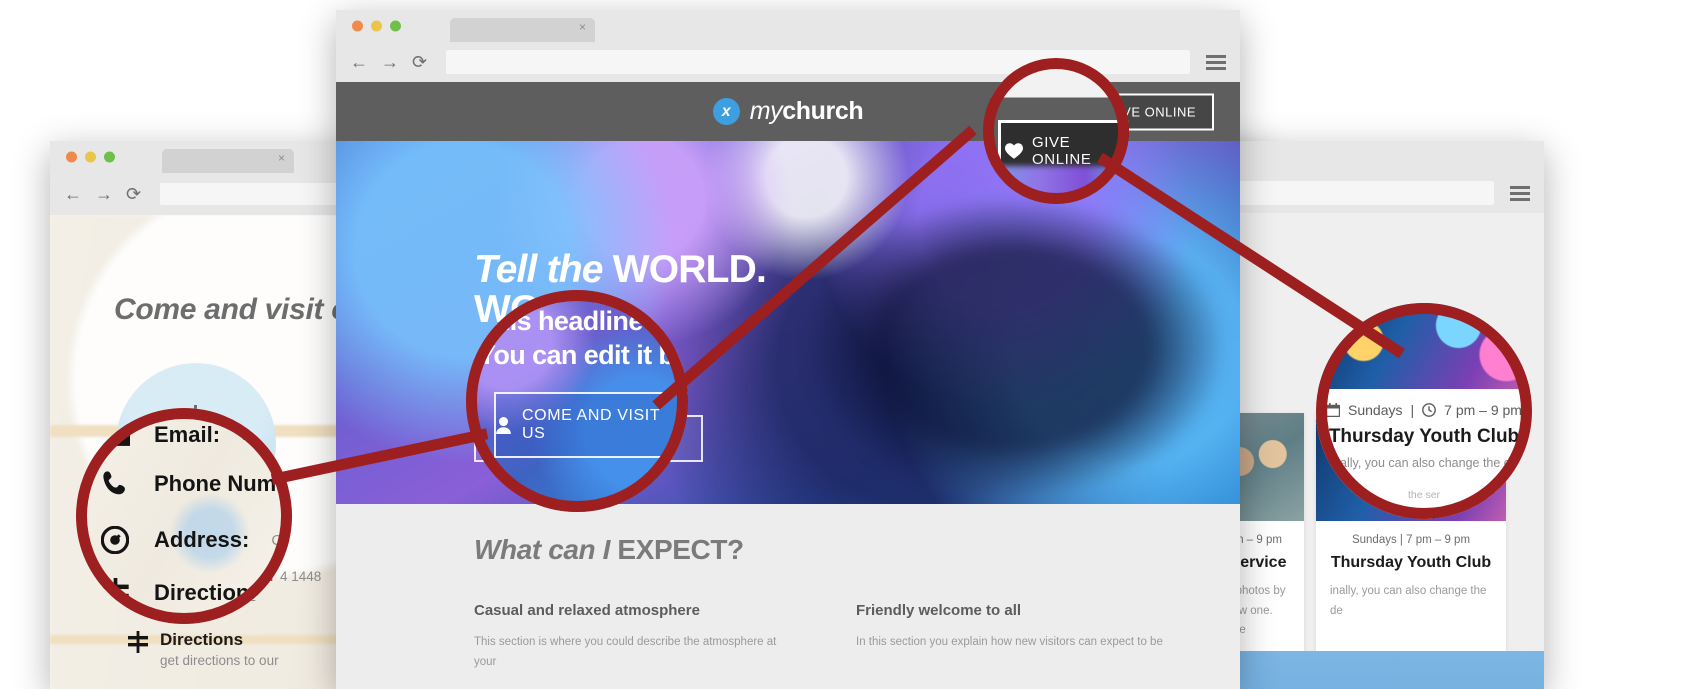 Image resolution: width=1701 pixels, height=689 pixels. Describe the element at coordinates (1424, 437) in the screenshot. I see `zoom-card-title: Thursday Youth Club` at that location.